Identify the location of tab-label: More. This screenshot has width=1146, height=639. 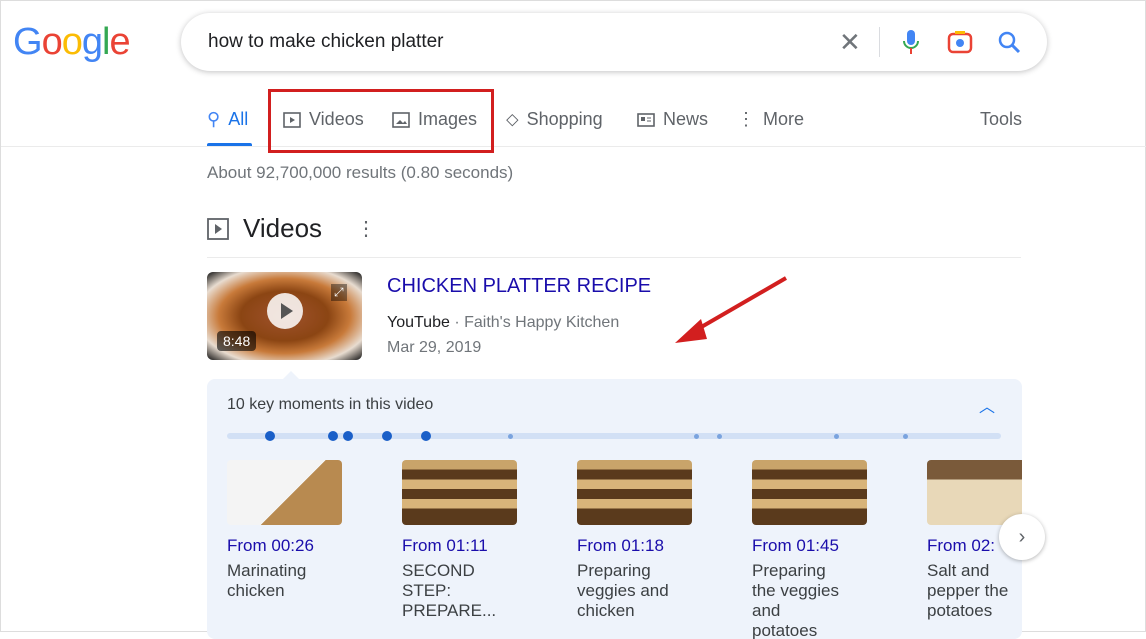
(784, 119).